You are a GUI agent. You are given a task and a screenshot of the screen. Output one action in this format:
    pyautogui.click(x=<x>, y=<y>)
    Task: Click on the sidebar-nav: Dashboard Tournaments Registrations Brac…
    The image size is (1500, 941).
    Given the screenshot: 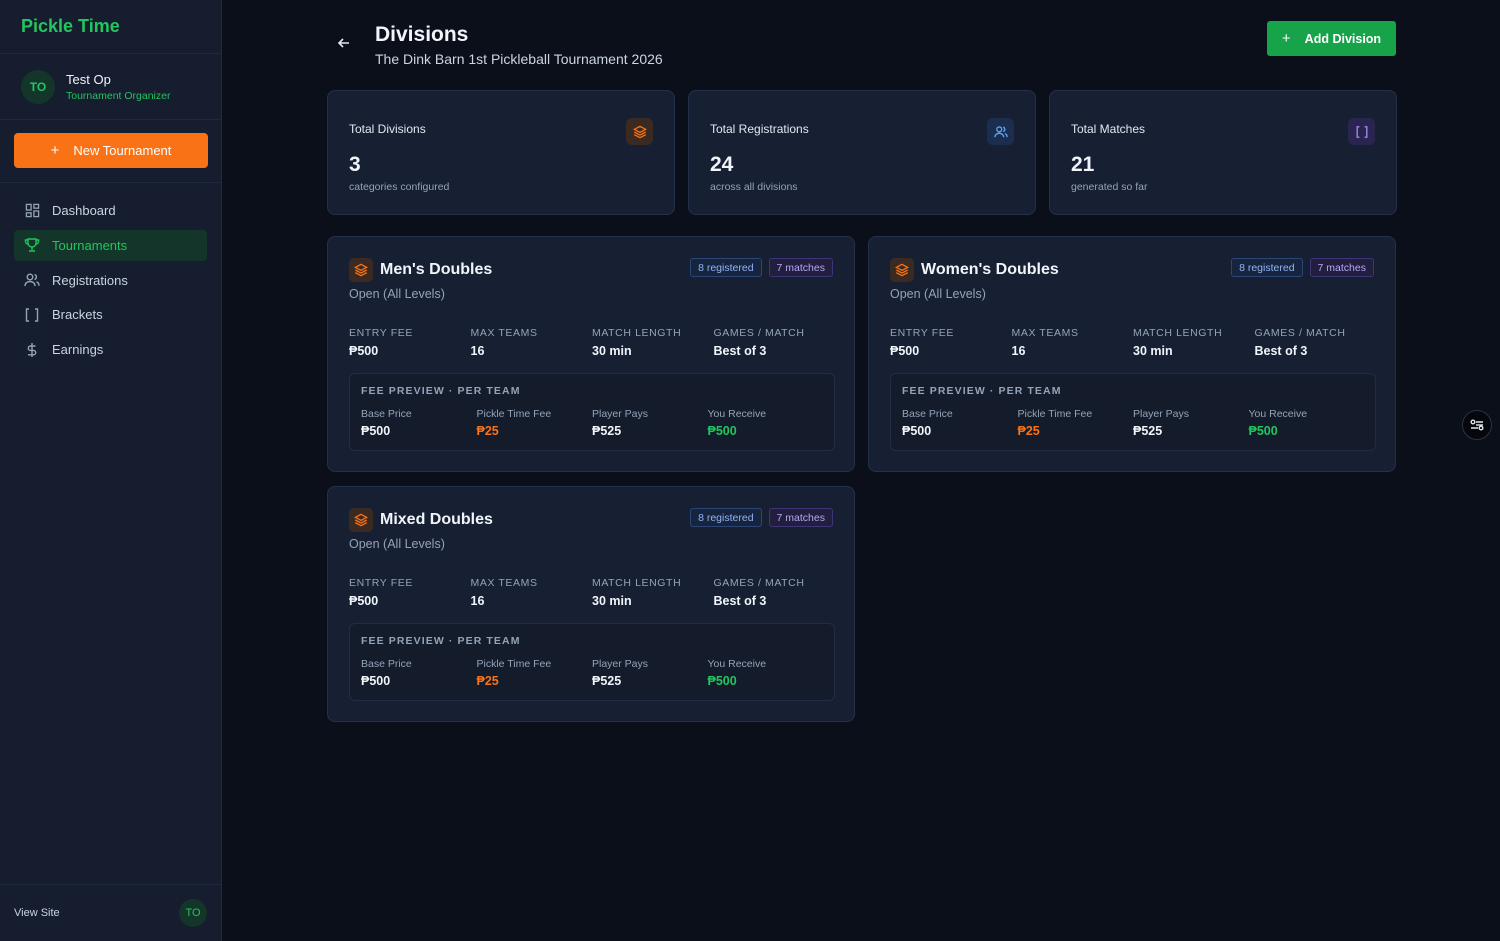 What is the action you would take?
    pyautogui.click(x=110, y=282)
    